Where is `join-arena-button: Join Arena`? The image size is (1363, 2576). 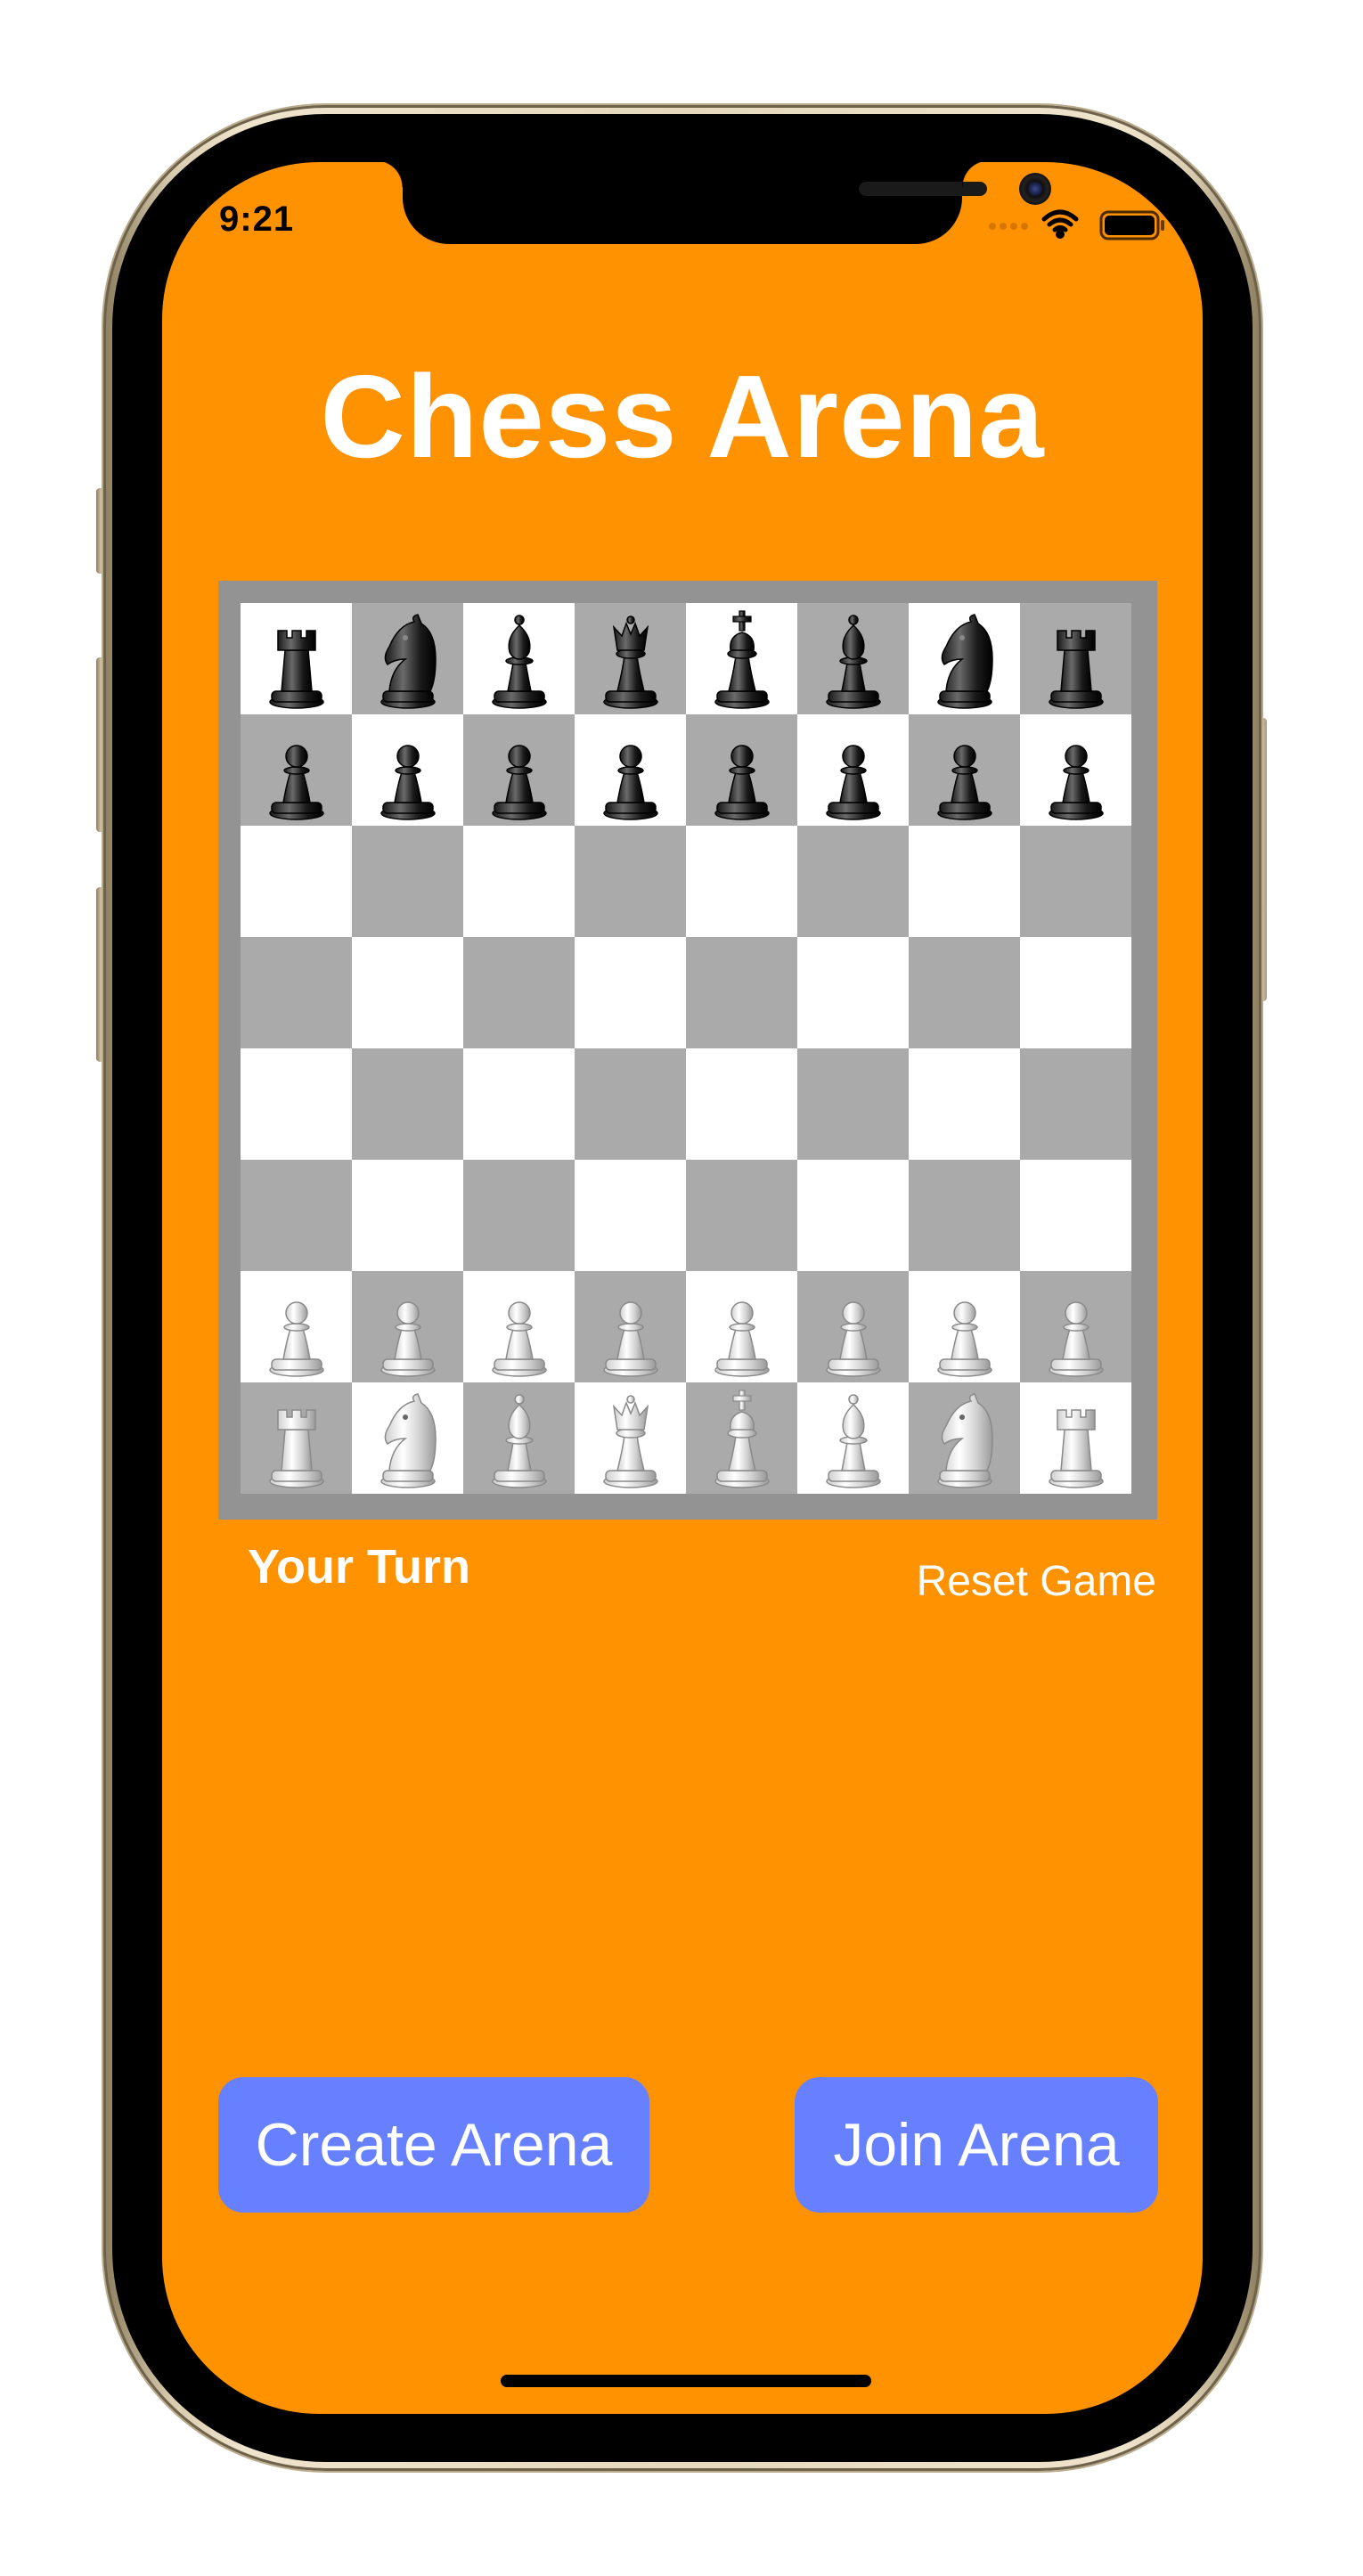 join-arena-button: Join Arena is located at coordinates (977, 2145).